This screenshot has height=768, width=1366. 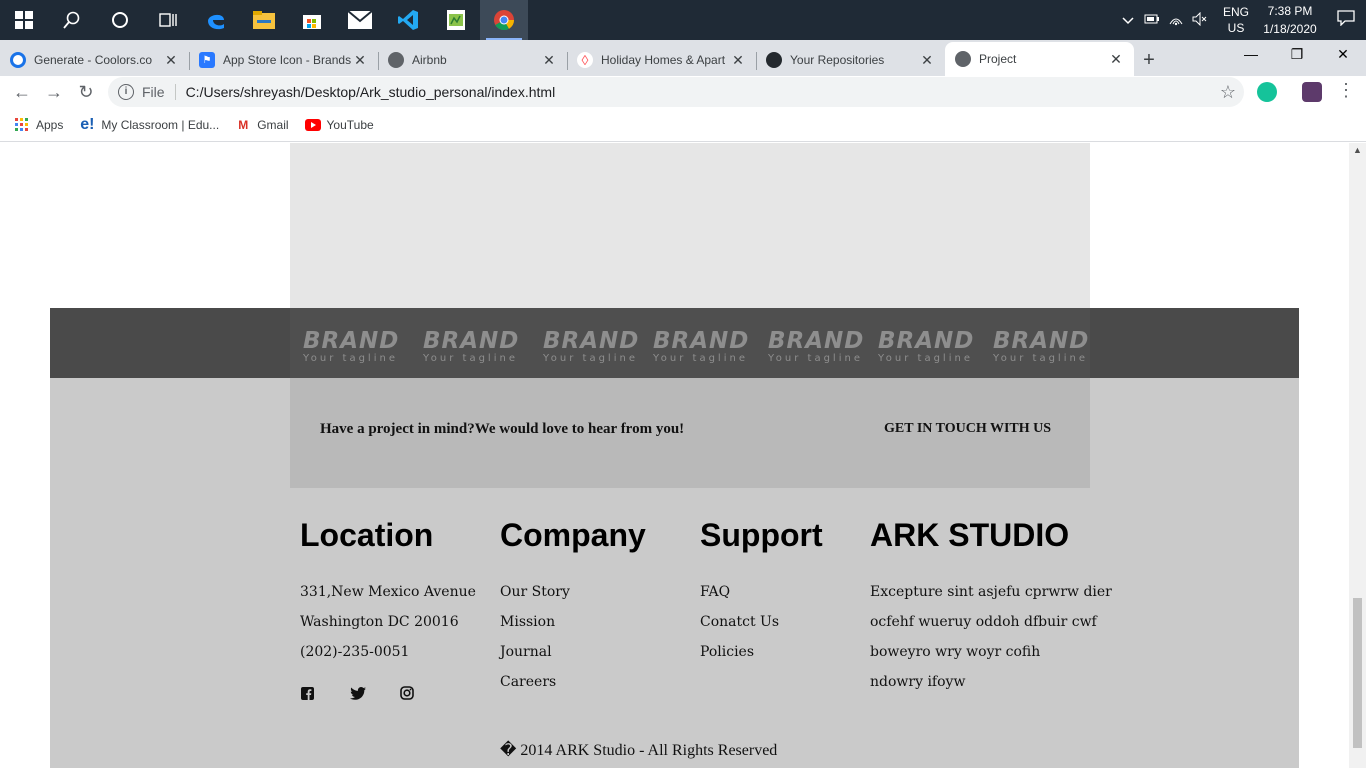 What do you see at coordinates (86, 92) in the screenshot?
I see `reload-icon: ↻` at bounding box center [86, 92].